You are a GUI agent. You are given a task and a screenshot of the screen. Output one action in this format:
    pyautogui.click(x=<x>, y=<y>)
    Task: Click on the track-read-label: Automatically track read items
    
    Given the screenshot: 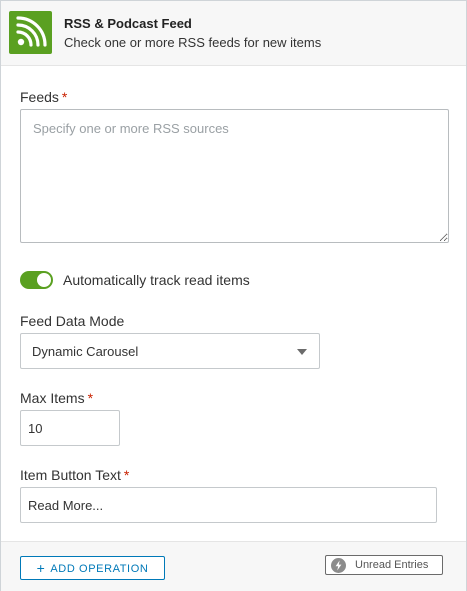 What is the action you would take?
    pyautogui.click(x=156, y=280)
    